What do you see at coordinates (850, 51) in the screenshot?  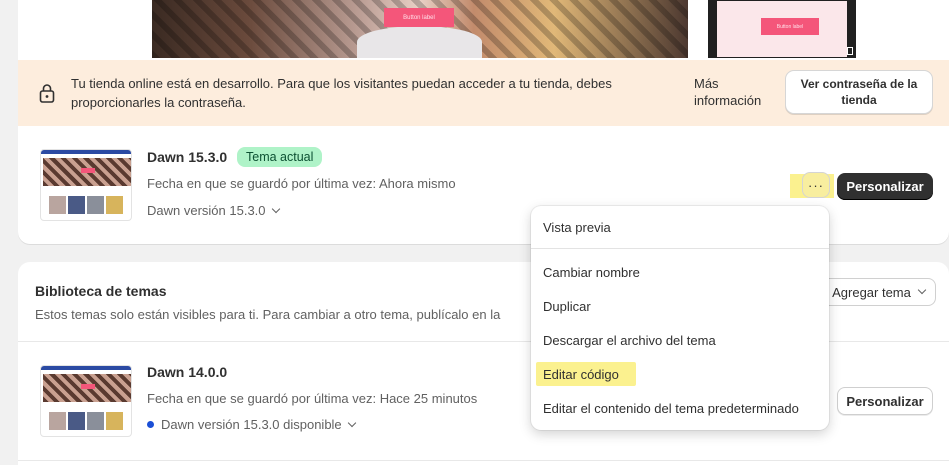 I see `mobile-corner-icon` at bounding box center [850, 51].